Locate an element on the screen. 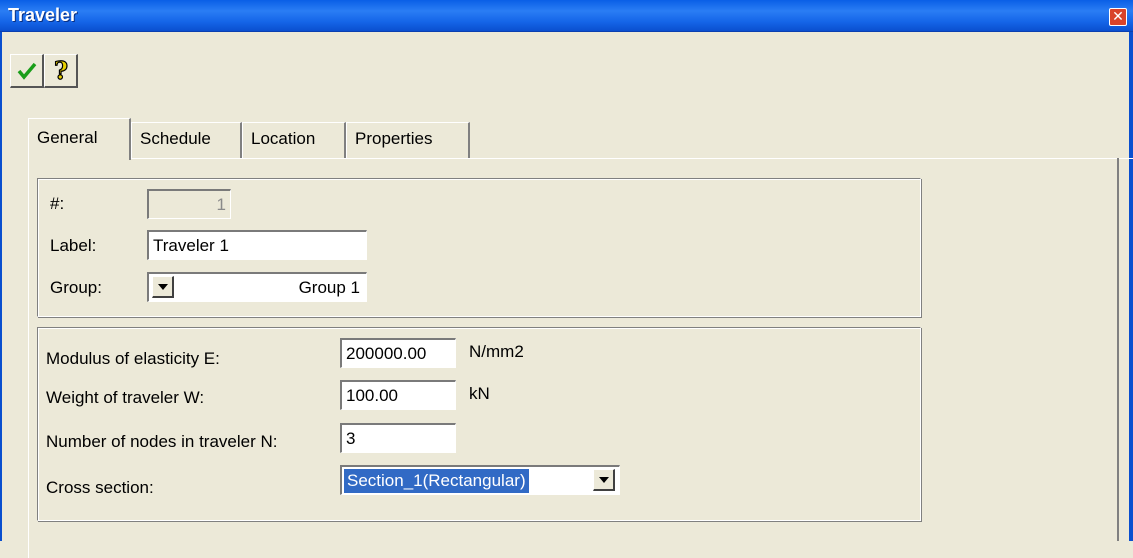  ok-button is located at coordinates (27, 71).